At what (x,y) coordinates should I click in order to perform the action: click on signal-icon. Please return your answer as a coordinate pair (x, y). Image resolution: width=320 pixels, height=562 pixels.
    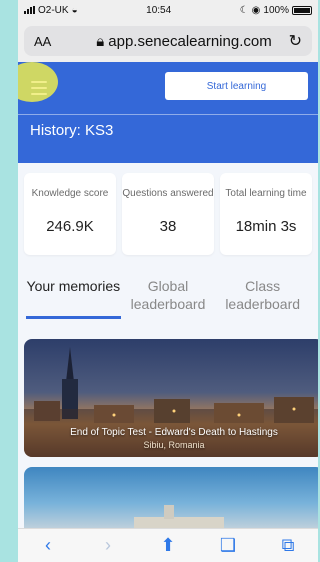
    Looking at the image, I should click on (29, 10).